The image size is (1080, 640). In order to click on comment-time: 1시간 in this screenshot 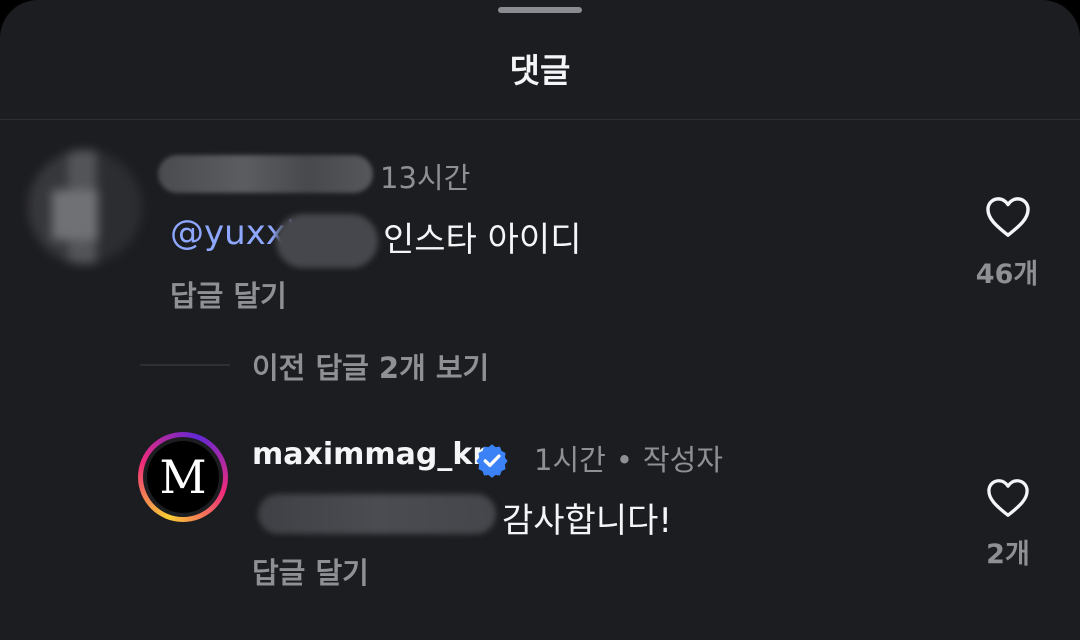, I will do `click(570, 460)`.